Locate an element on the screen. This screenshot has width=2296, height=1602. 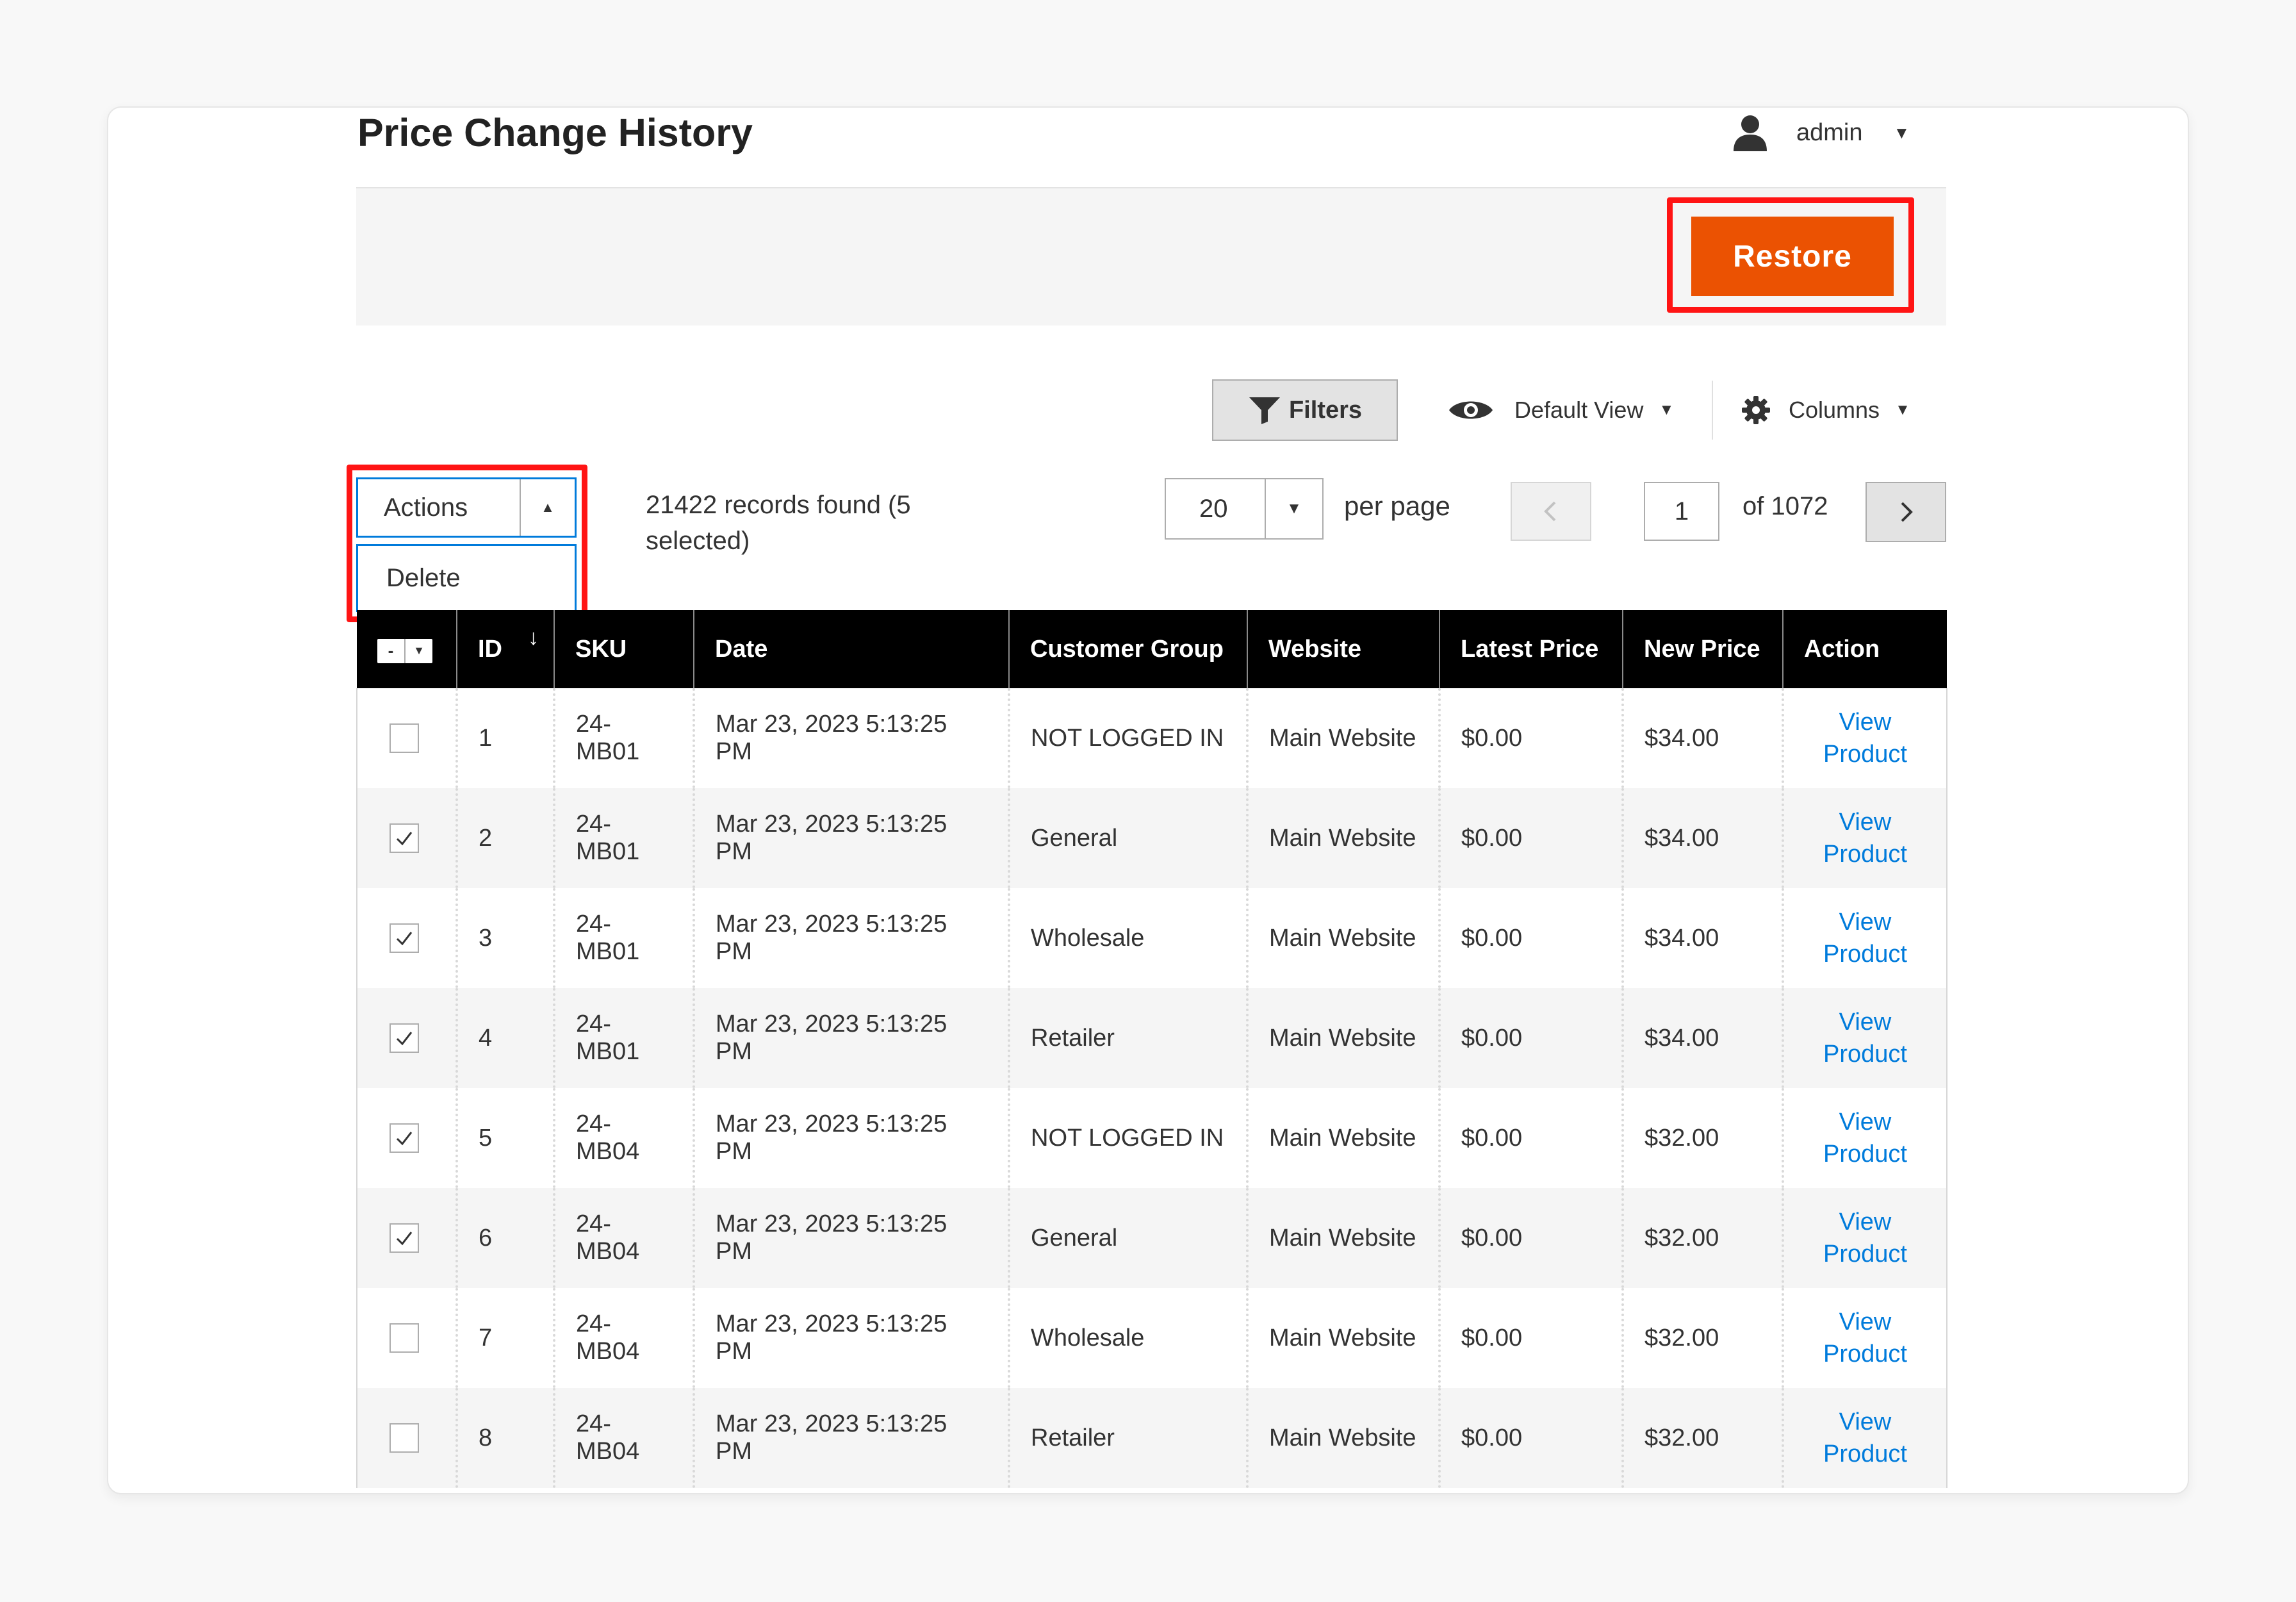
cell-id: 5 is located at coordinates (504, 1138).